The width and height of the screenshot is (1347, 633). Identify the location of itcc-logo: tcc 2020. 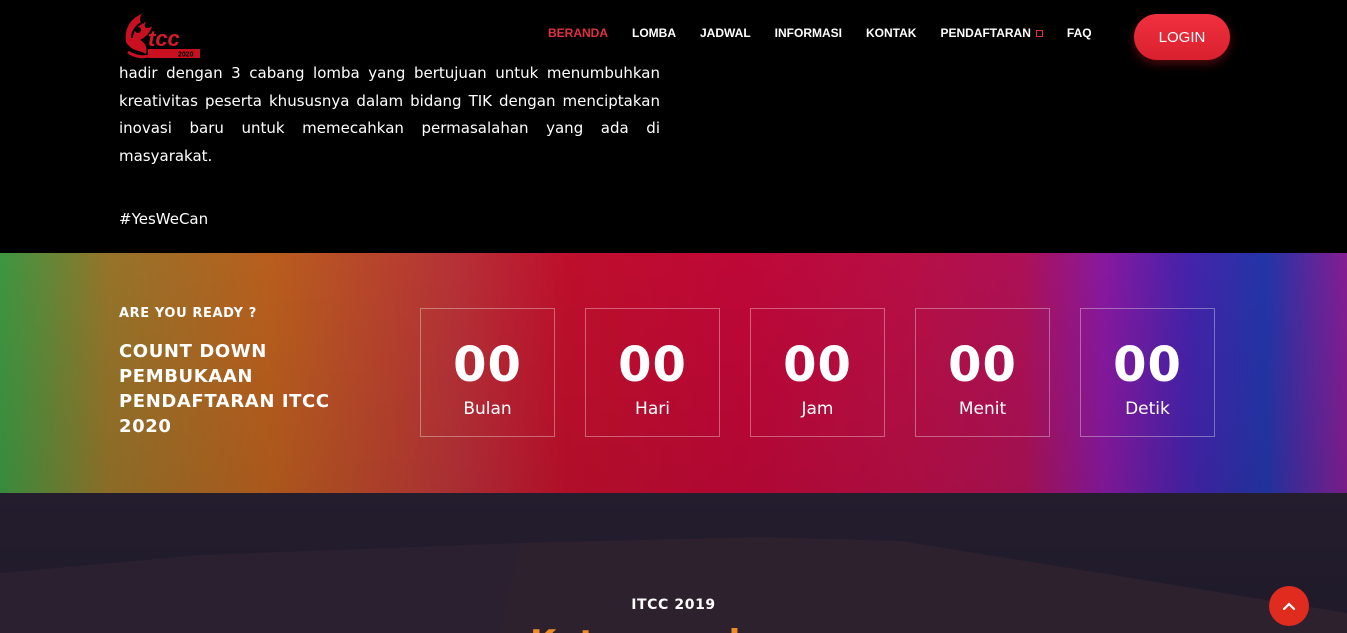
(161, 36).